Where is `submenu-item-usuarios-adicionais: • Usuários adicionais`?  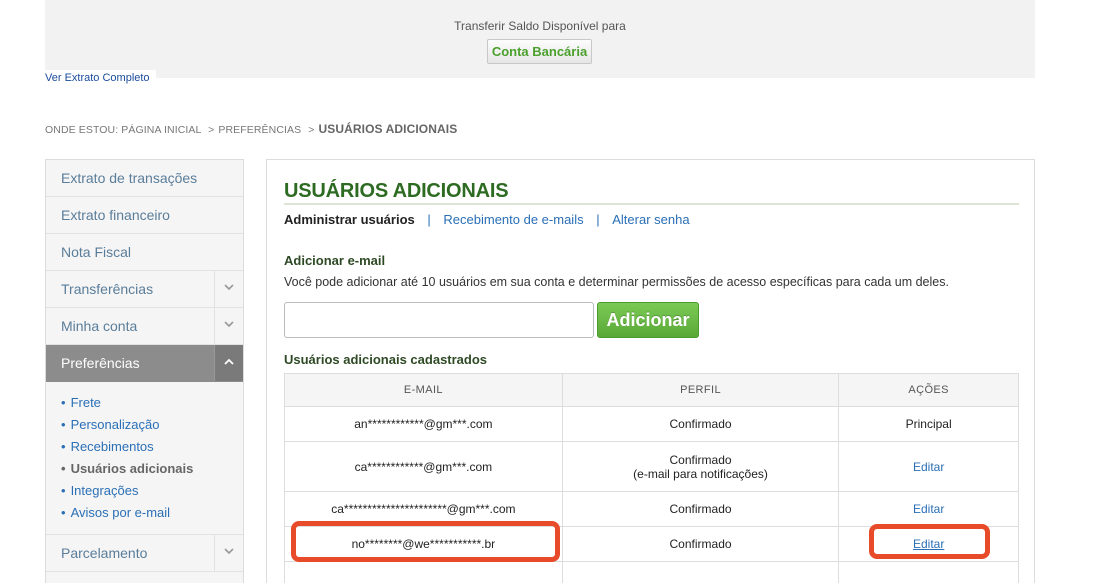 submenu-item-usuarios-adicionais: • Usuários adicionais is located at coordinates (127, 468).